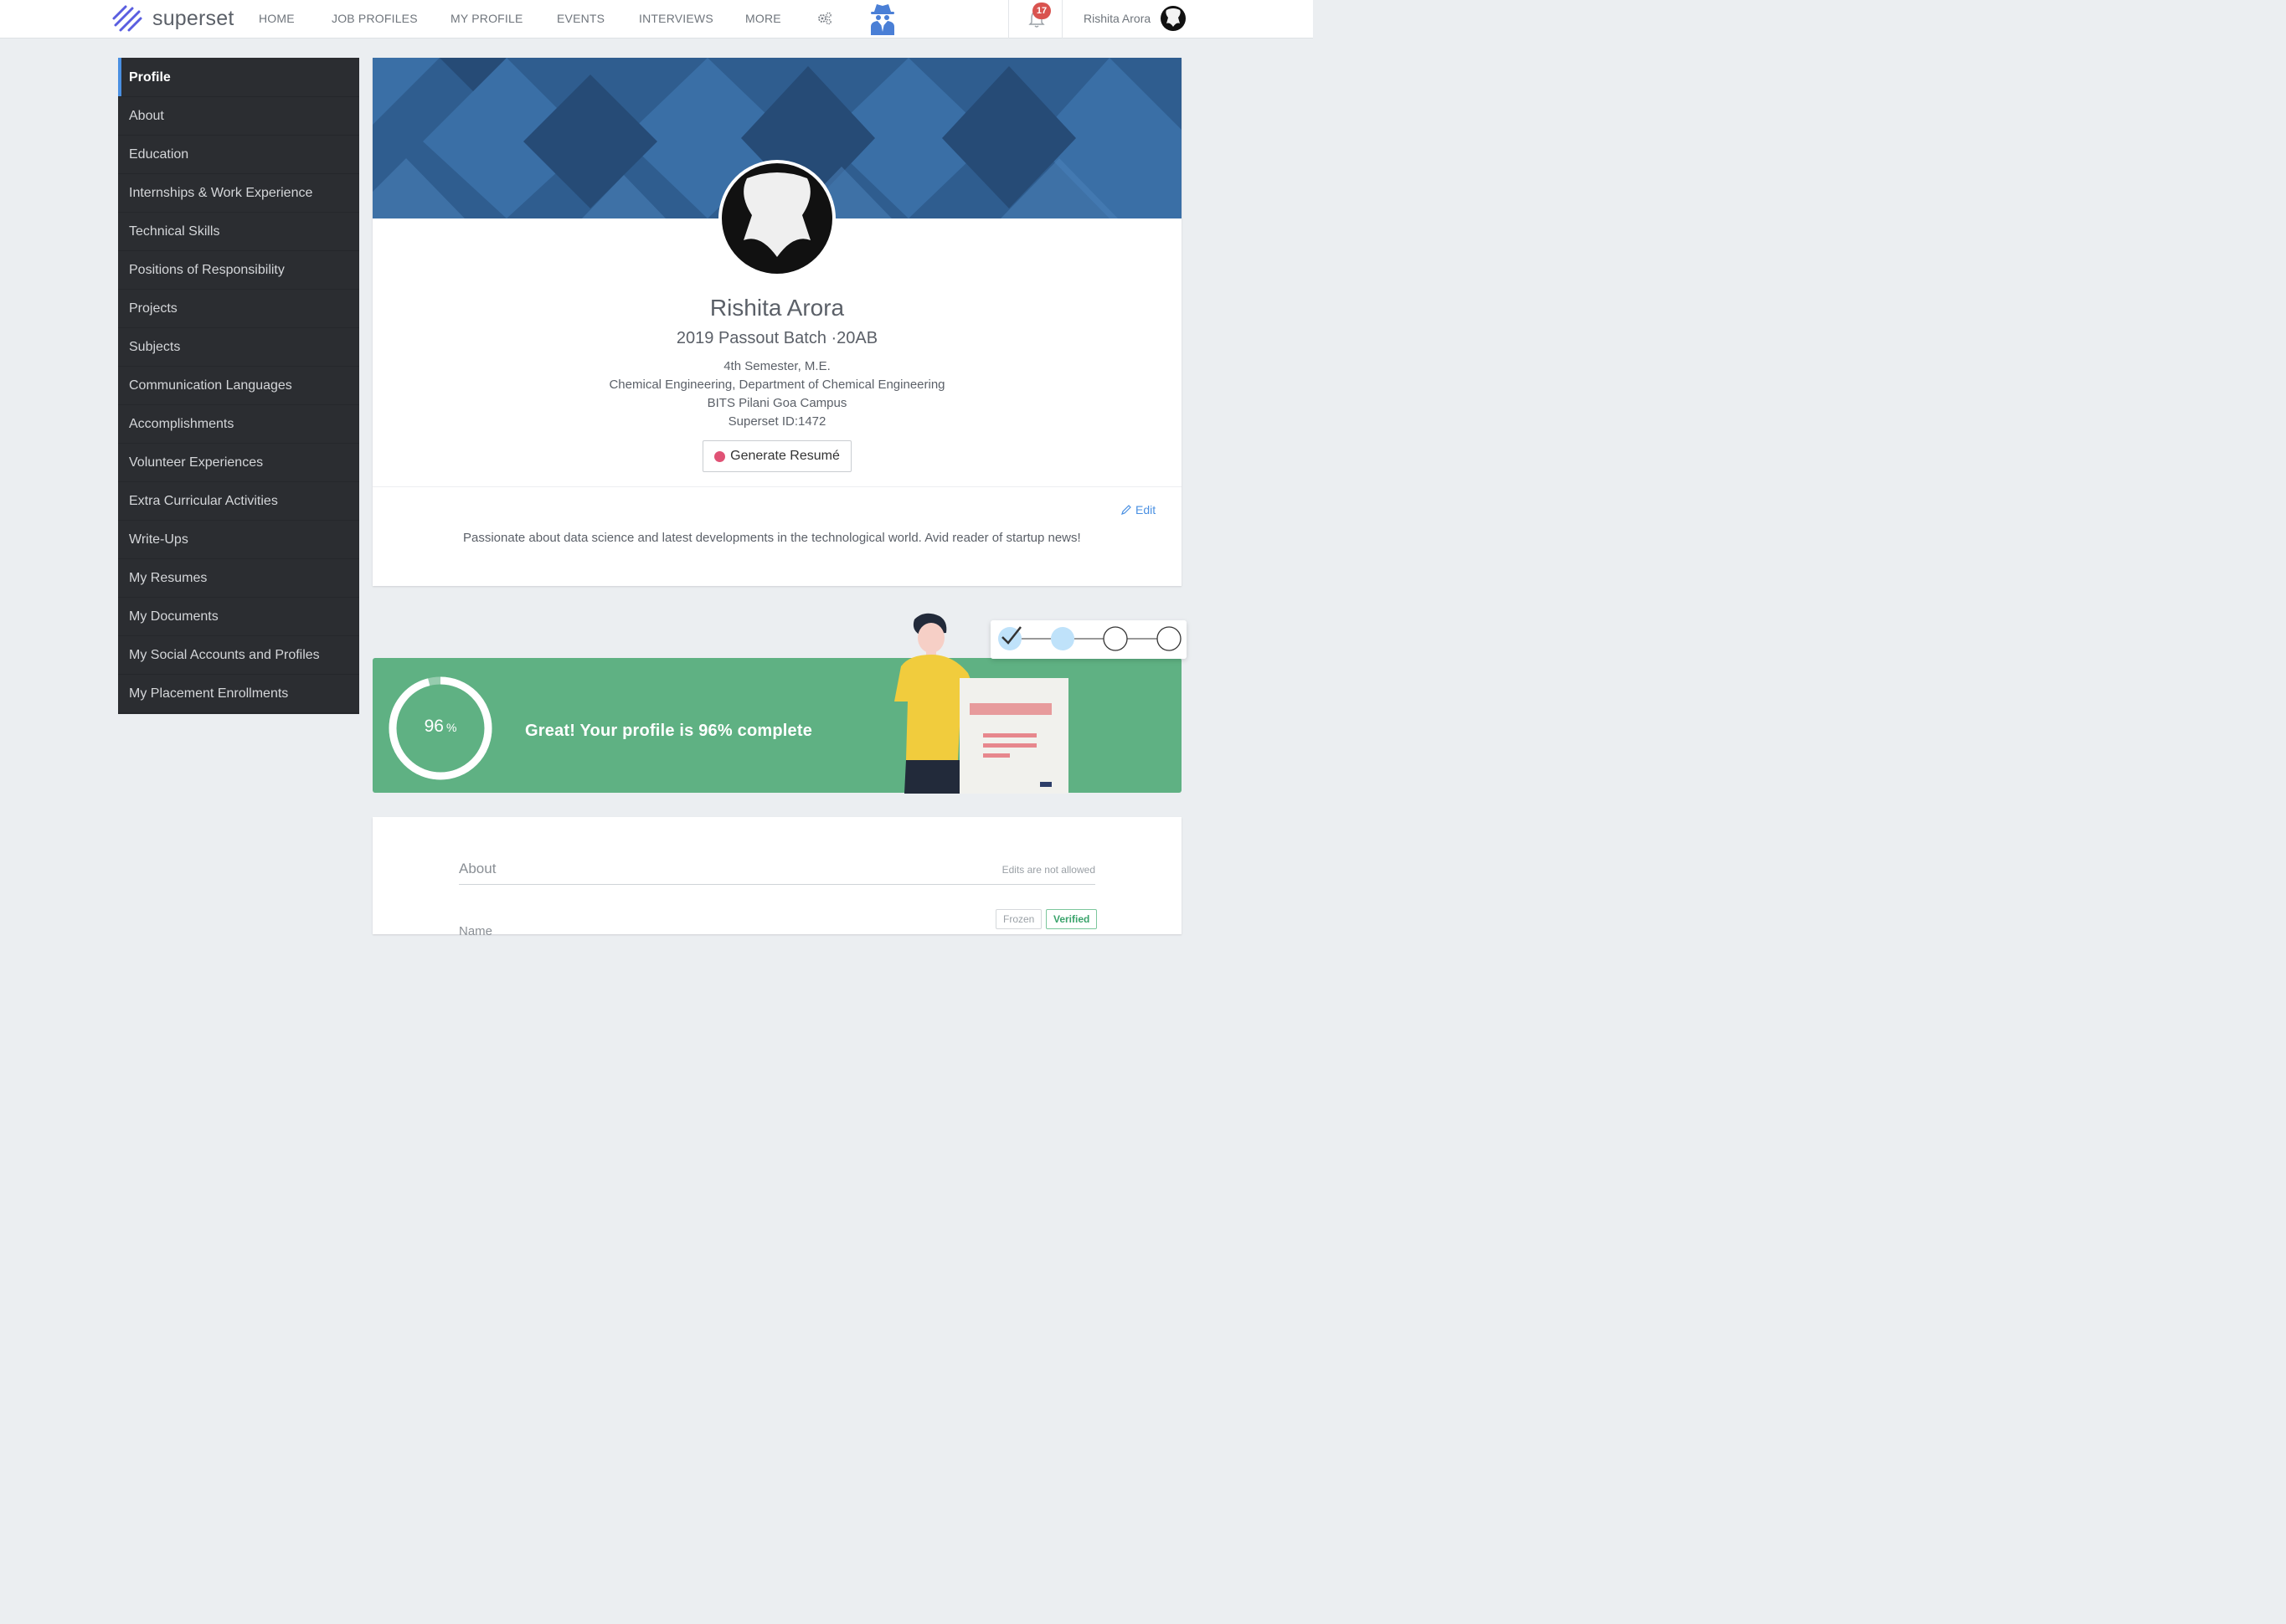 The image size is (2286, 1624). What do you see at coordinates (777, 486) in the screenshot?
I see `card-divider` at bounding box center [777, 486].